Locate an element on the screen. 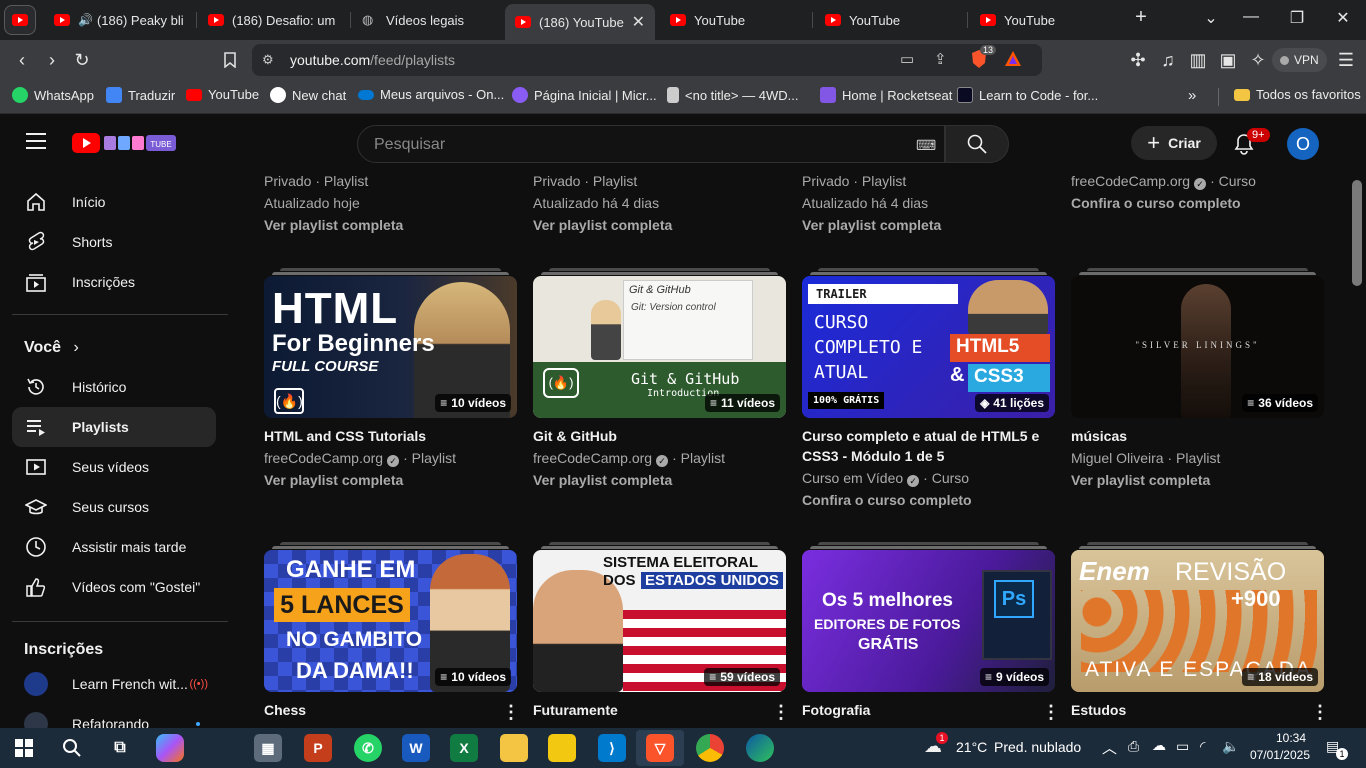  leo-ai-icon: ✧ is located at coordinates (1258, 60).